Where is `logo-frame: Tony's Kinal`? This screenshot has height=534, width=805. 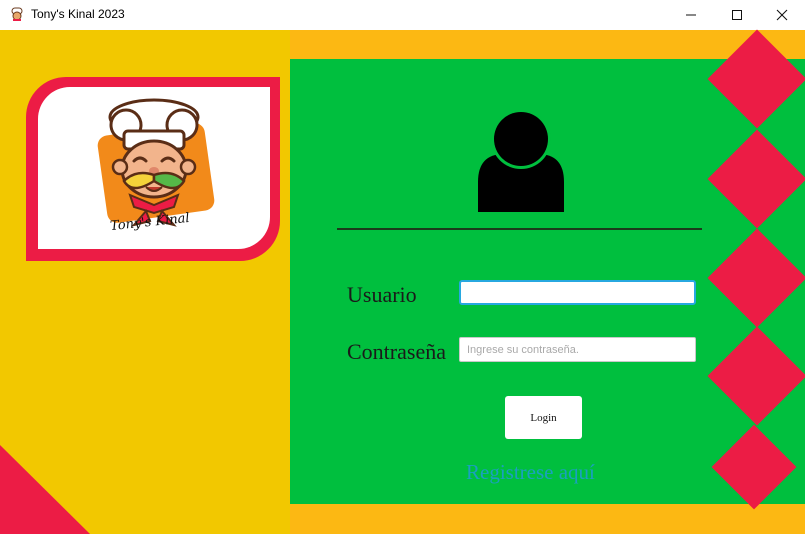 logo-frame: Tony's Kinal is located at coordinates (154, 168).